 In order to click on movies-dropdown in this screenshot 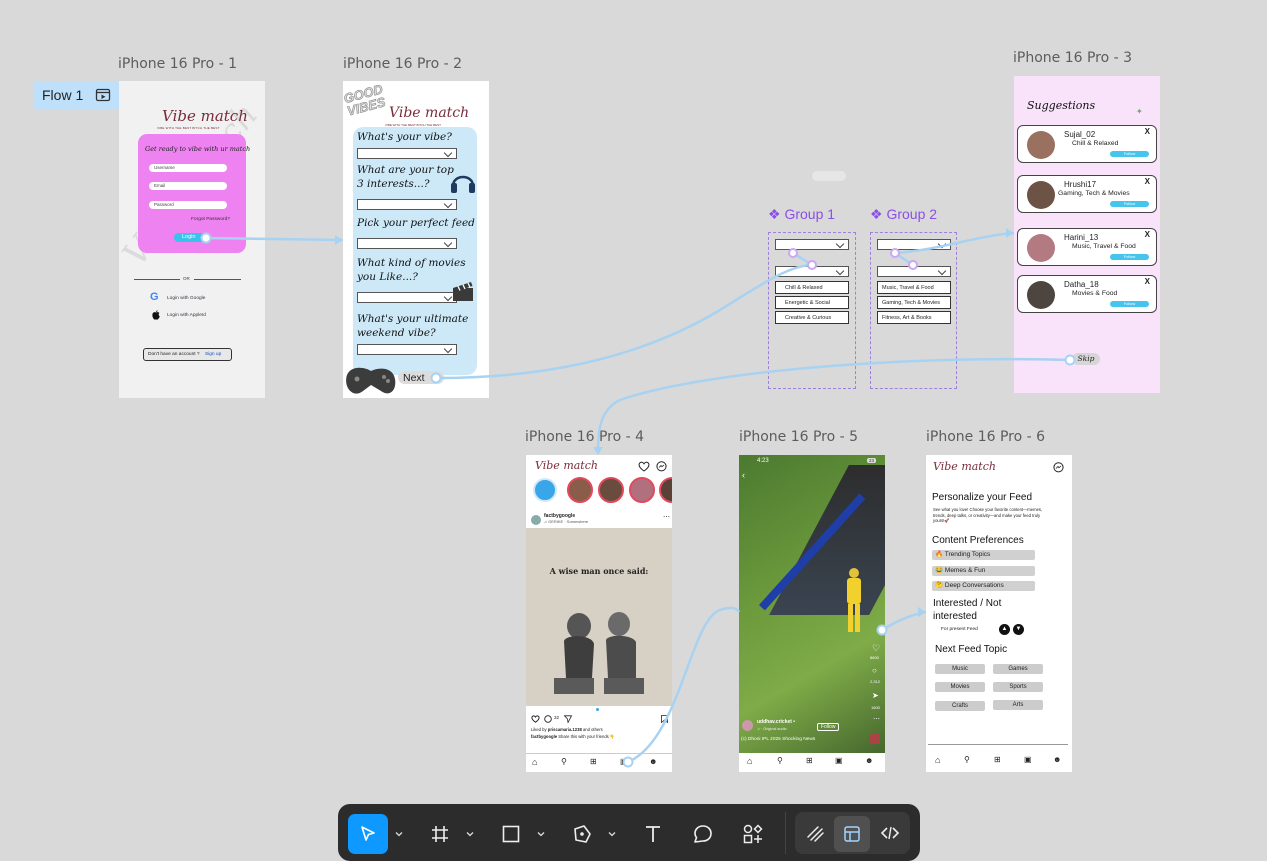, I will do `click(407, 297)`.